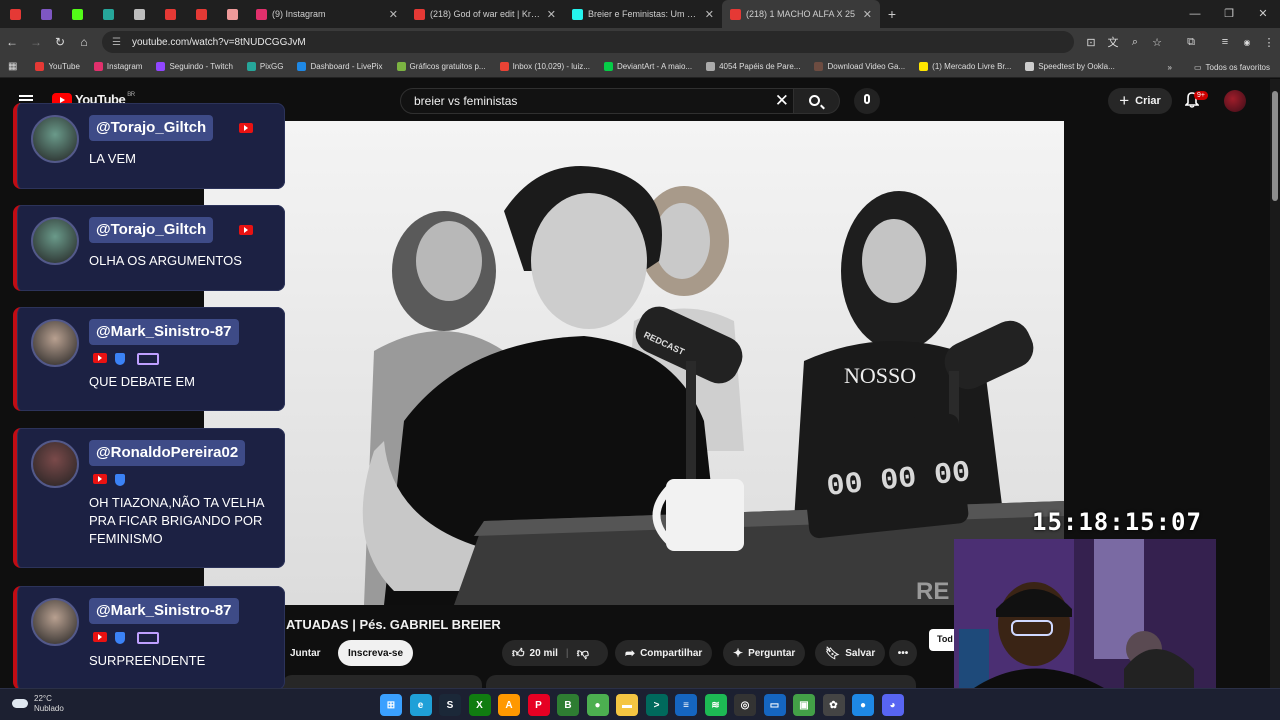 The image size is (1280, 720). Describe the element at coordinates (568, 705) in the screenshot. I see `b-app-icon: B` at that location.